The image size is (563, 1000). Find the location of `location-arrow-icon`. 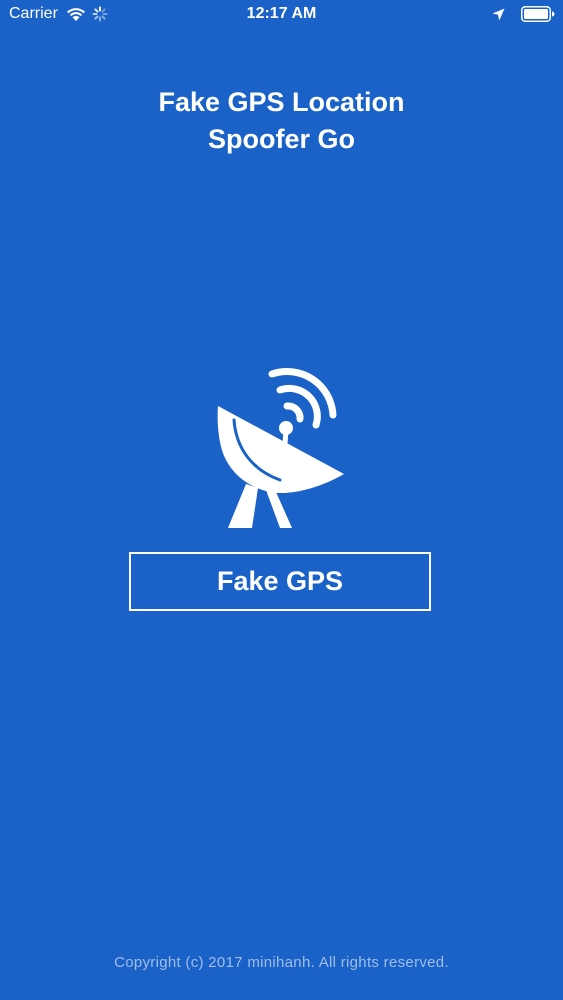

location-arrow-icon is located at coordinates (498, 14).